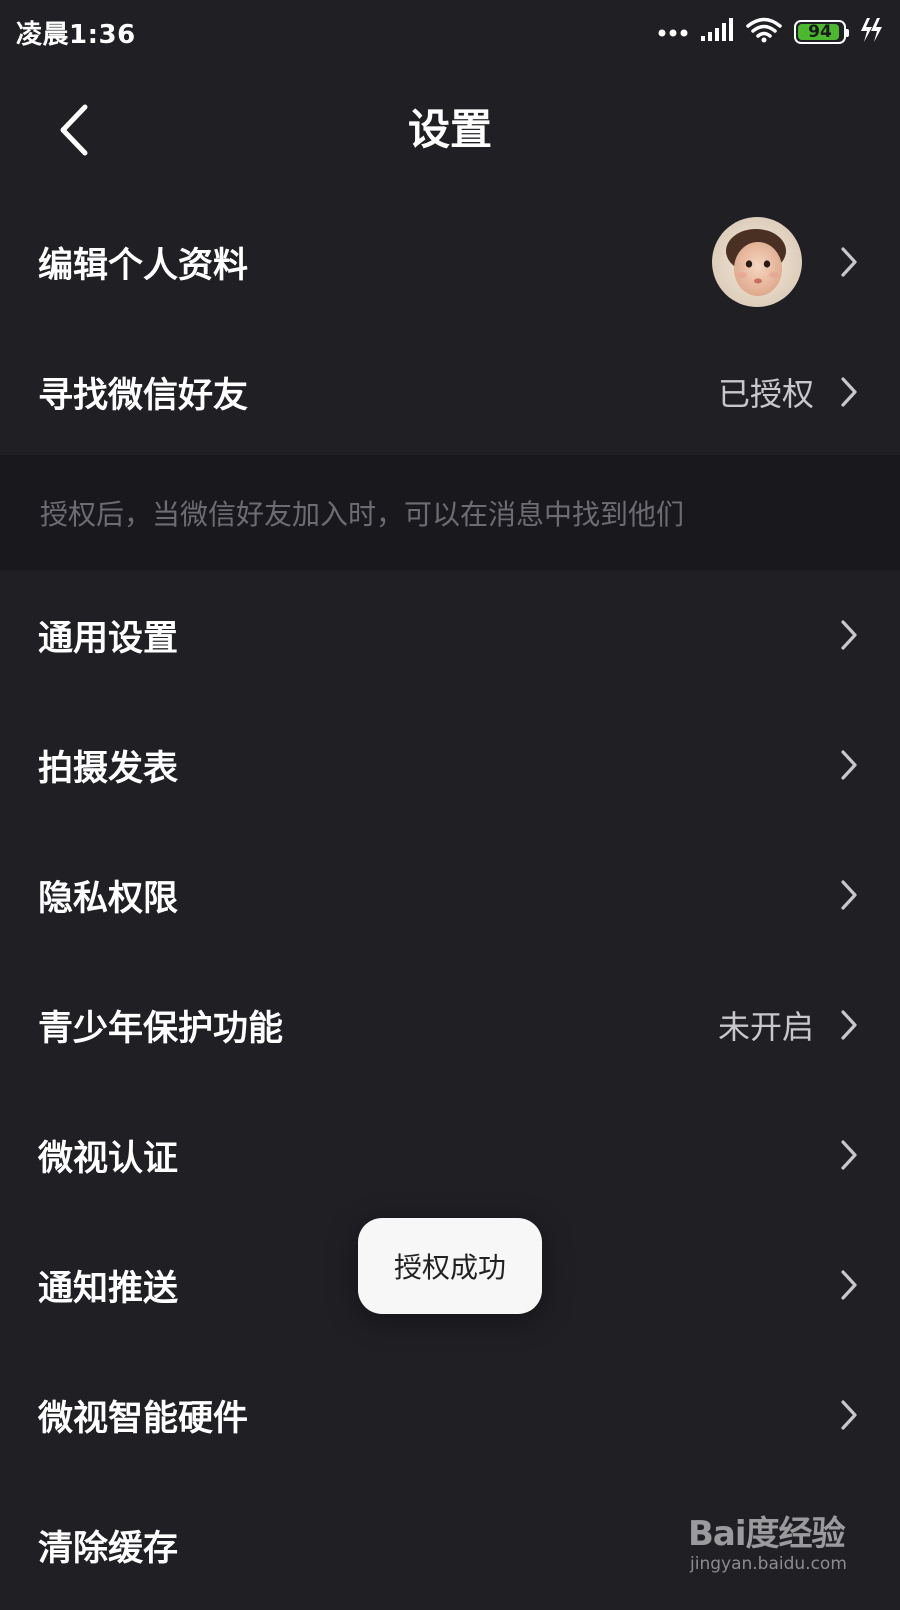  I want to click on avatar, so click(757, 262).